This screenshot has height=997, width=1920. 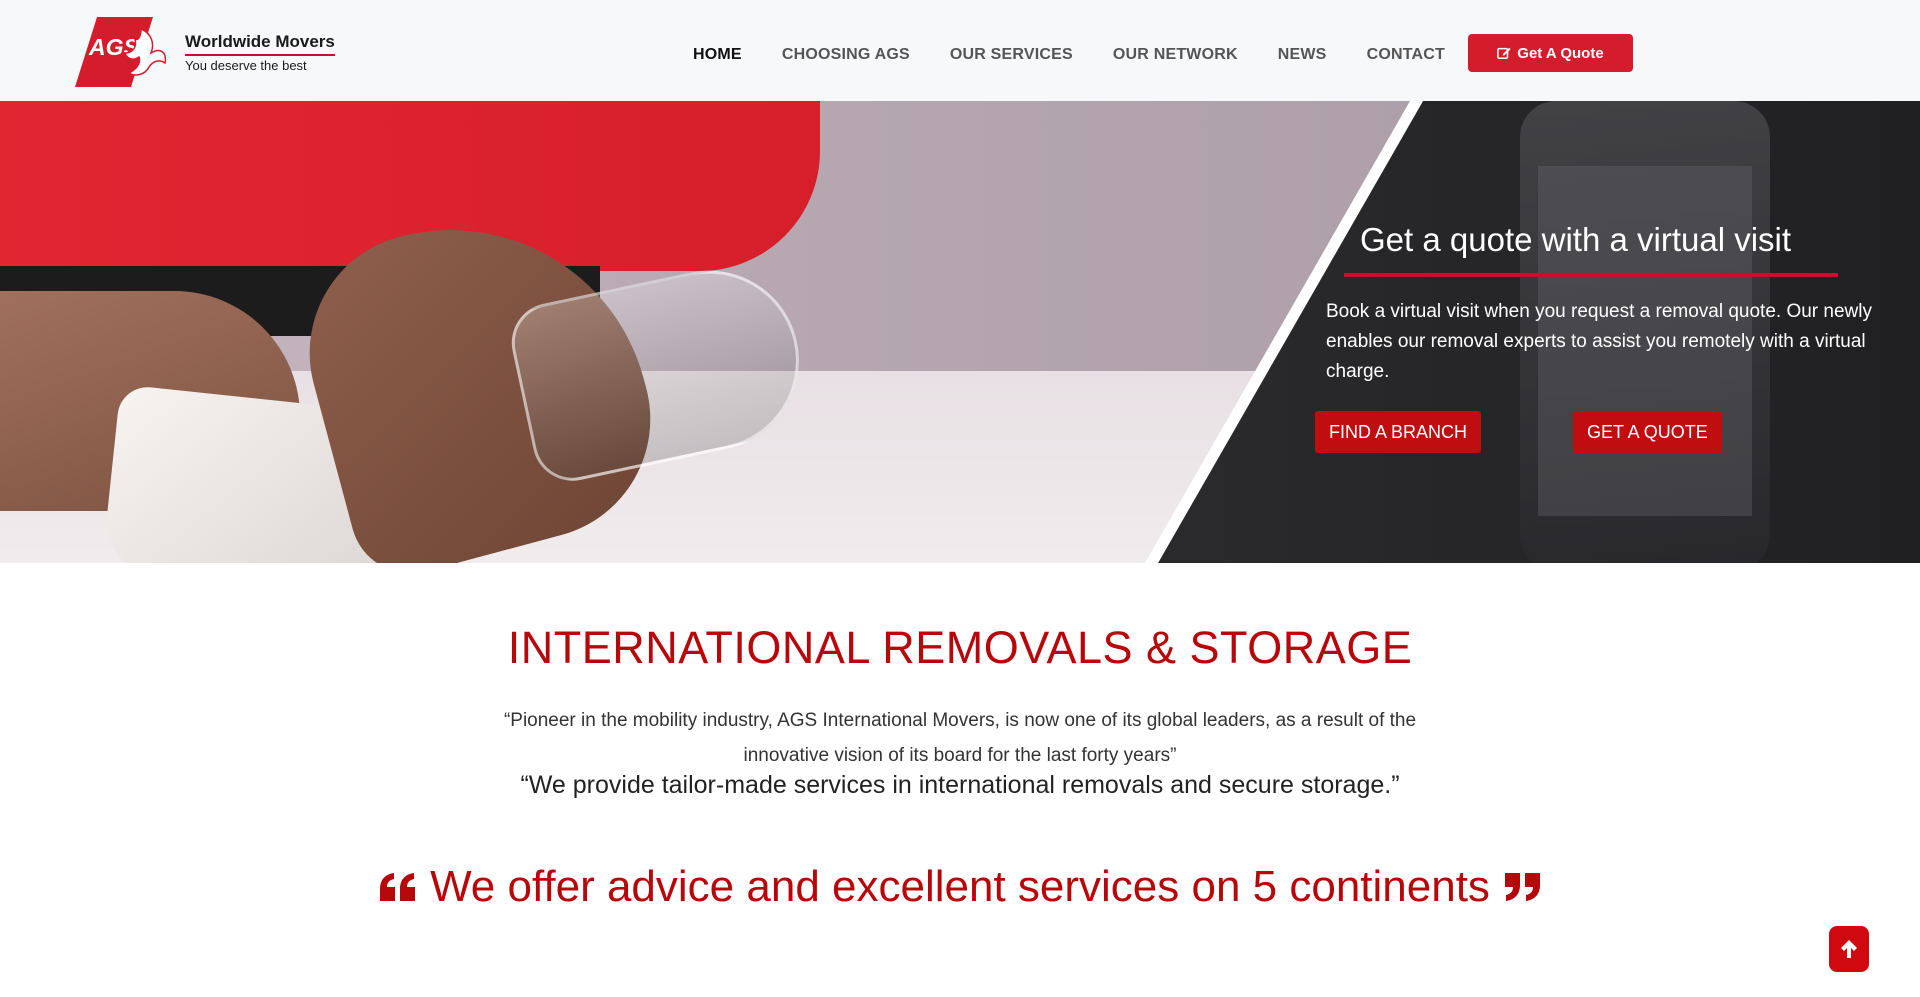 What do you see at coordinates (960, 647) in the screenshot?
I see `page-title: INTERNATIONAL REMOVALS & STORAGE` at bounding box center [960, 647].